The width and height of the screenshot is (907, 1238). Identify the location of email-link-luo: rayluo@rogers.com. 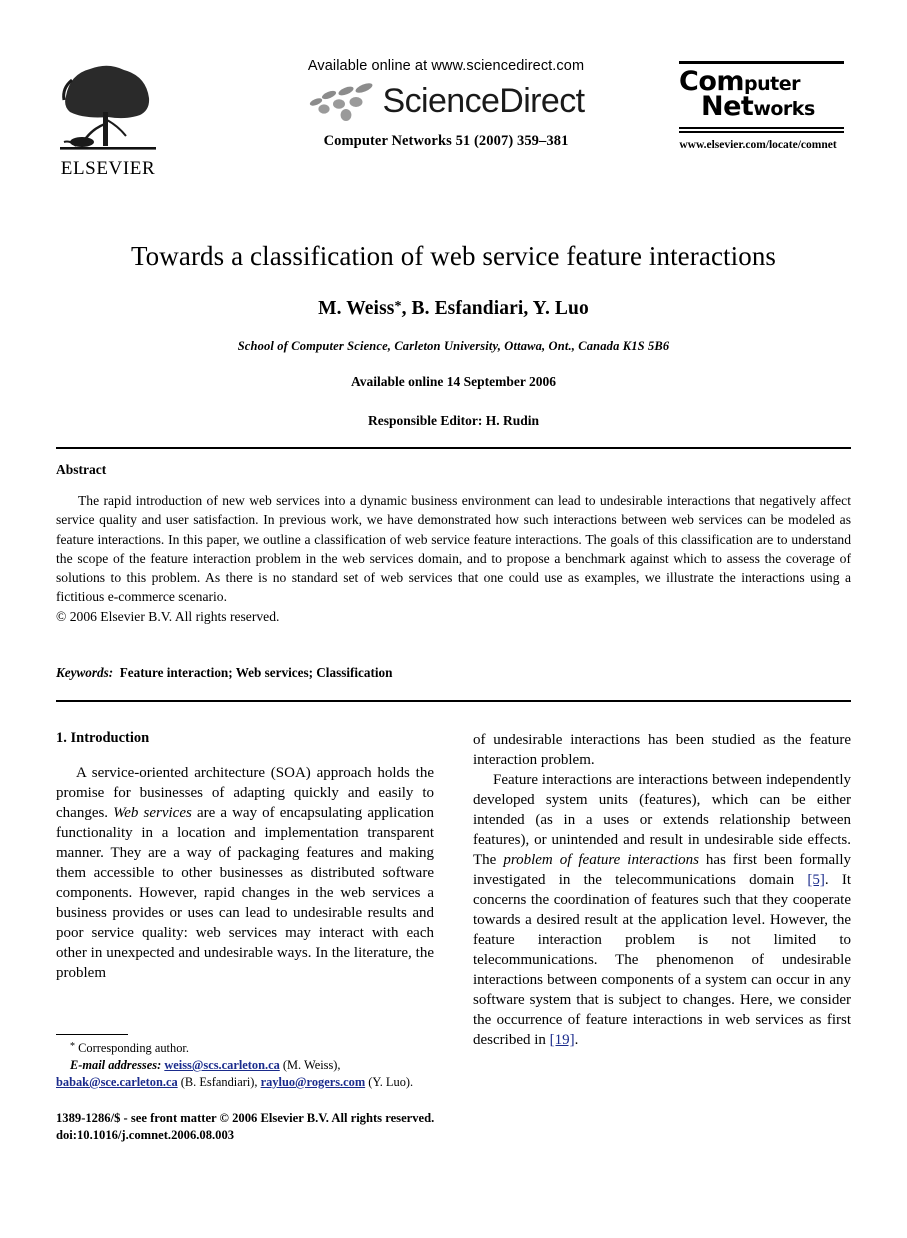
(313, 1082).